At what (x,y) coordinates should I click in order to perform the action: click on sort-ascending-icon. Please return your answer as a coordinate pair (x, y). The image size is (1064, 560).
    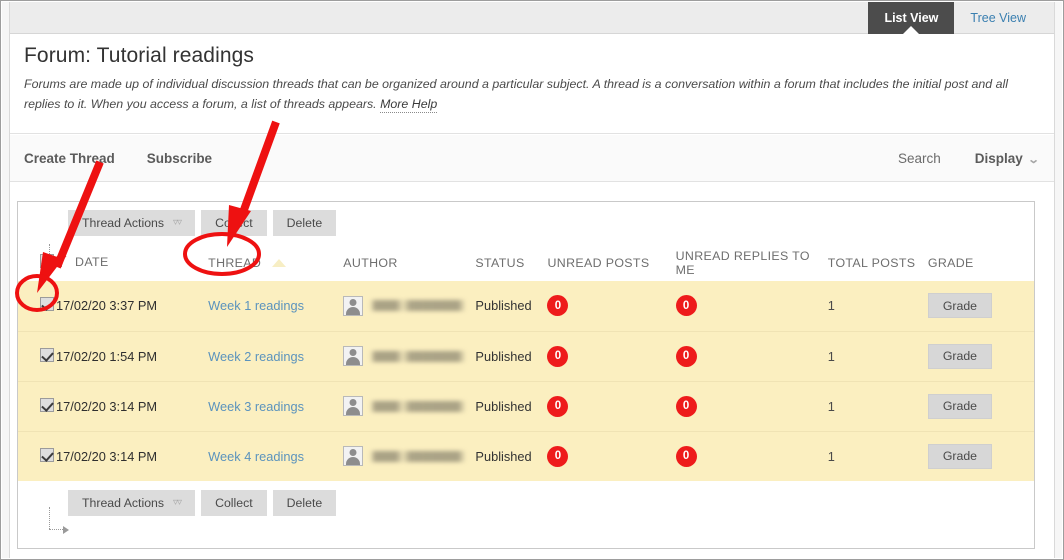
    Looking at the image, I should click on (279, 263).